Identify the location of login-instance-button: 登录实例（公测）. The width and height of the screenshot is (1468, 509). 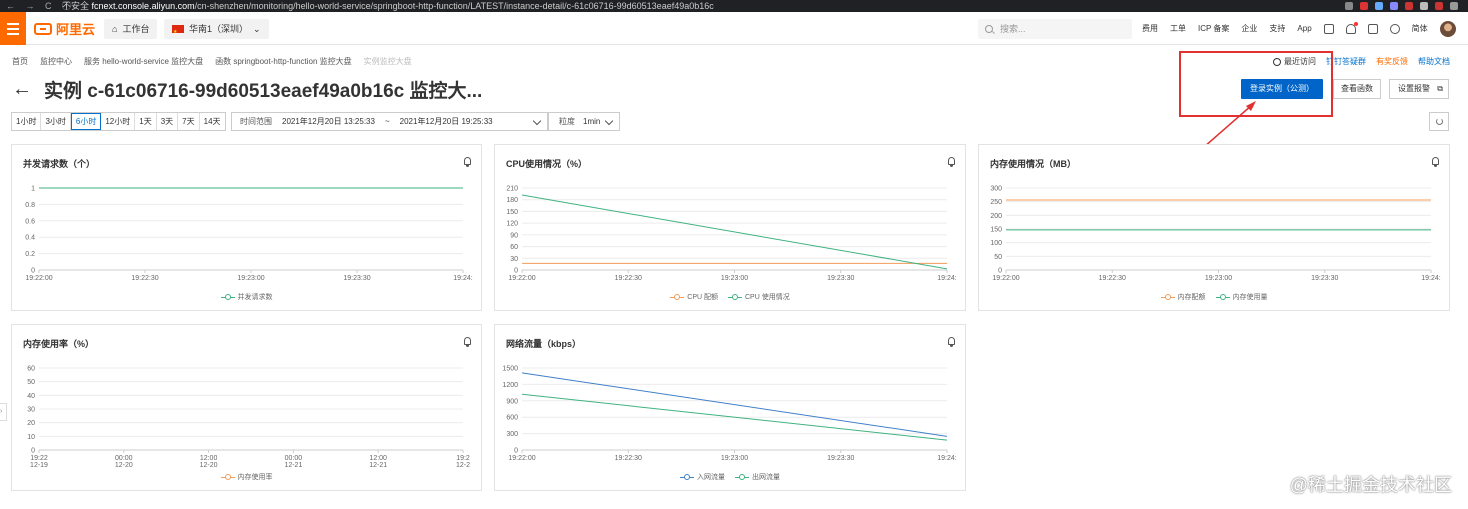
(1282, 89).